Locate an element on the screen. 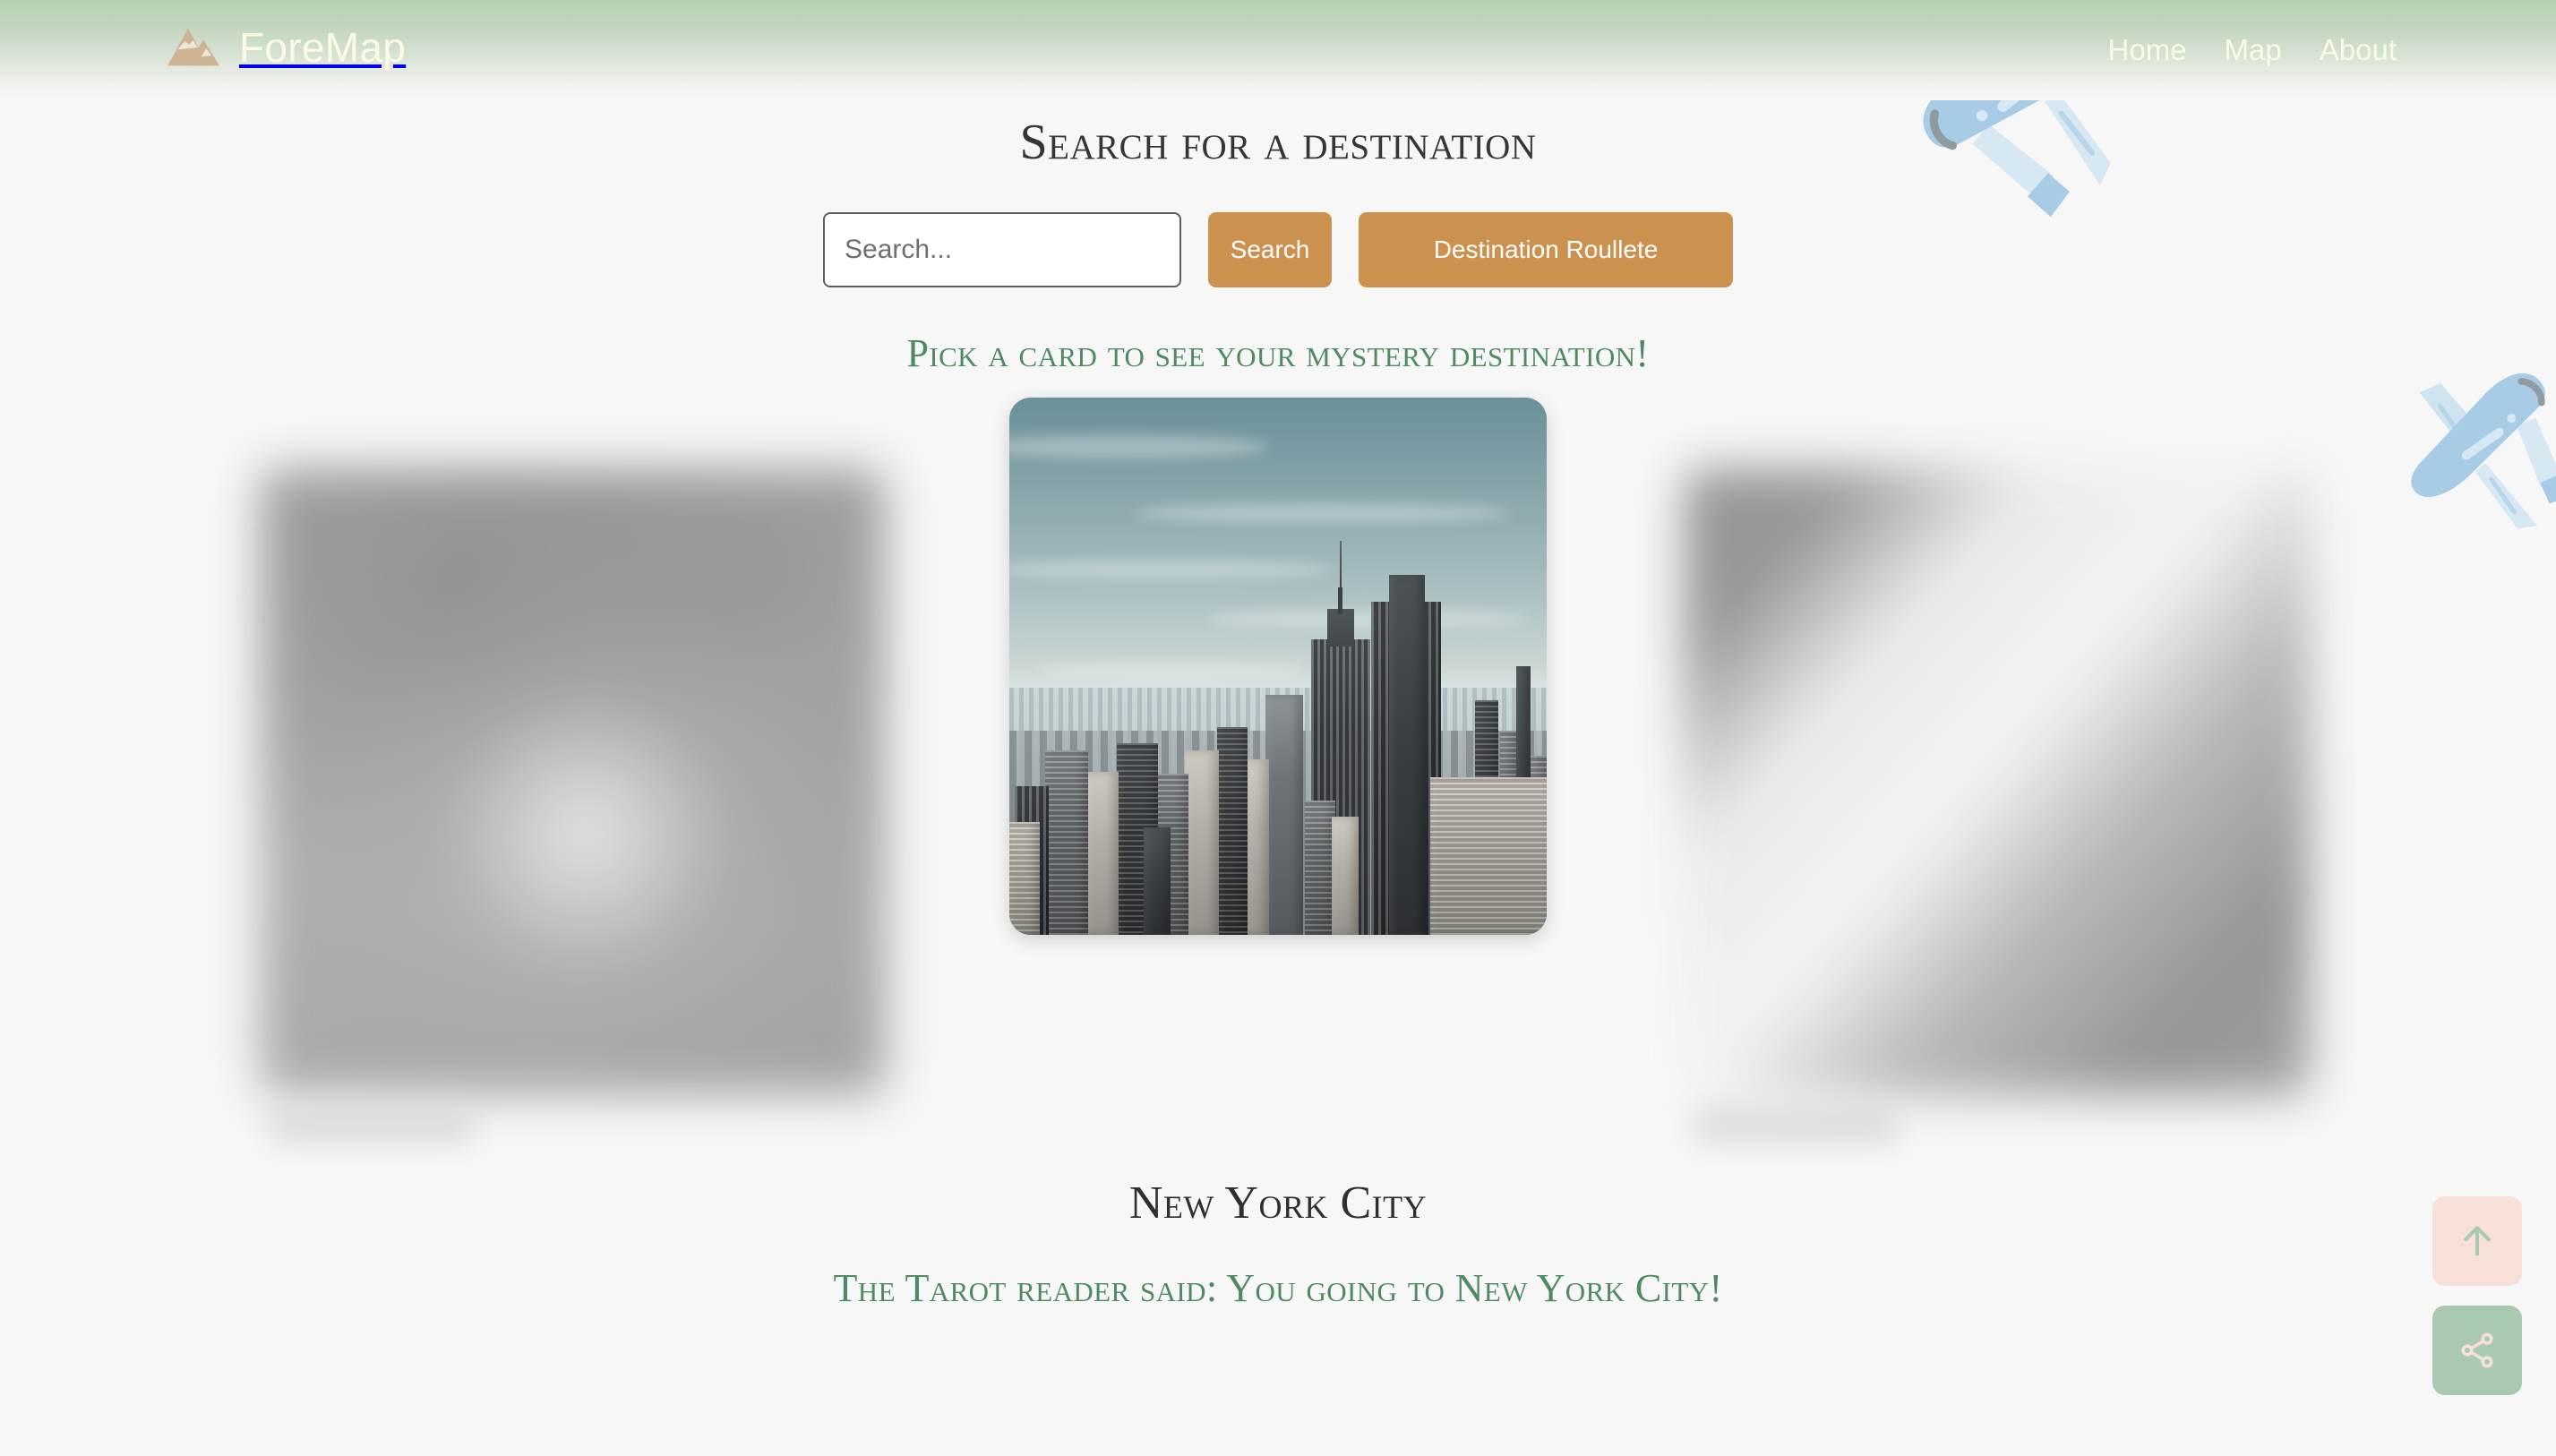 The image size is (2556, 1456). mystery-card-left is located at coordinates (573, 781).